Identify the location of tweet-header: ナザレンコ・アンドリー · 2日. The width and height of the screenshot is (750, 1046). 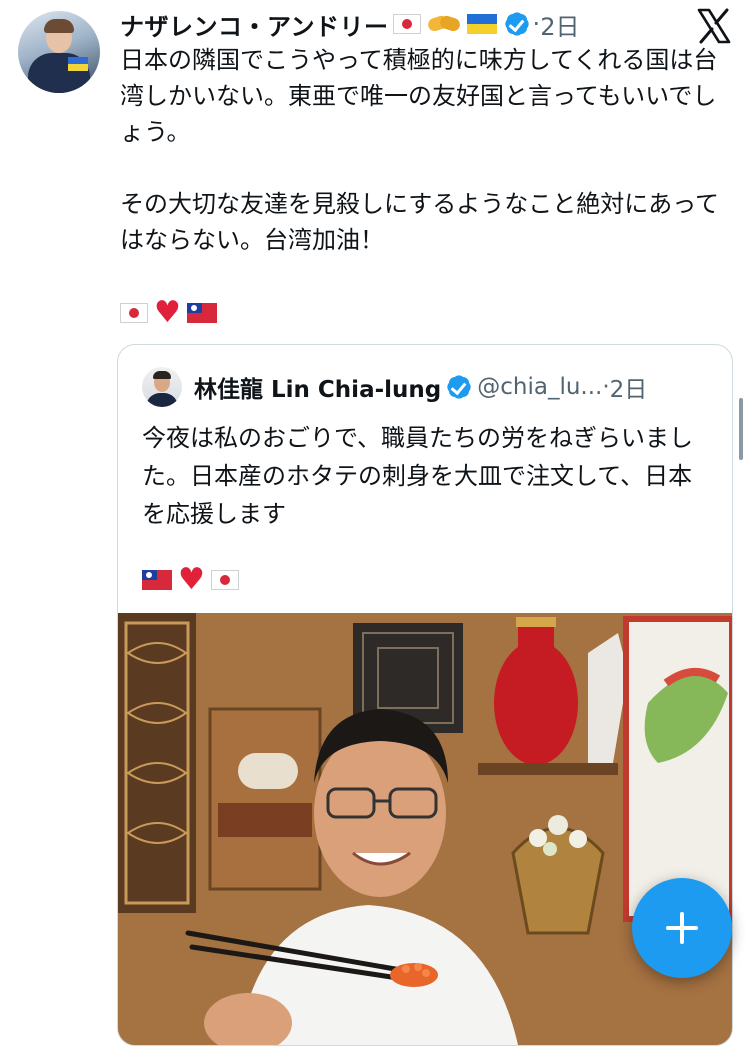
(349, 24).